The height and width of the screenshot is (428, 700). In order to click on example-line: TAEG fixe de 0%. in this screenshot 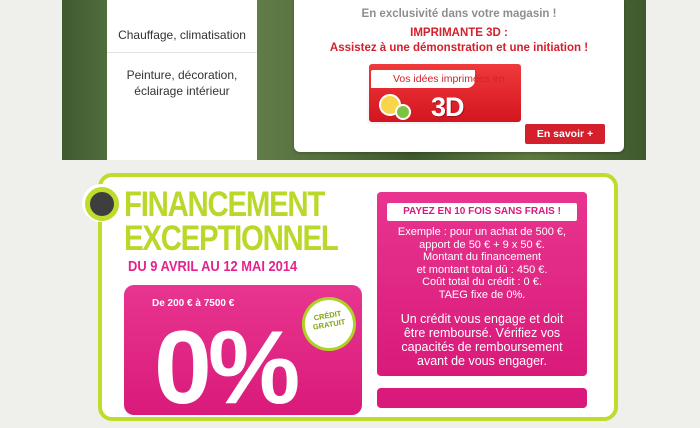, I will do `click(482, 294)`.